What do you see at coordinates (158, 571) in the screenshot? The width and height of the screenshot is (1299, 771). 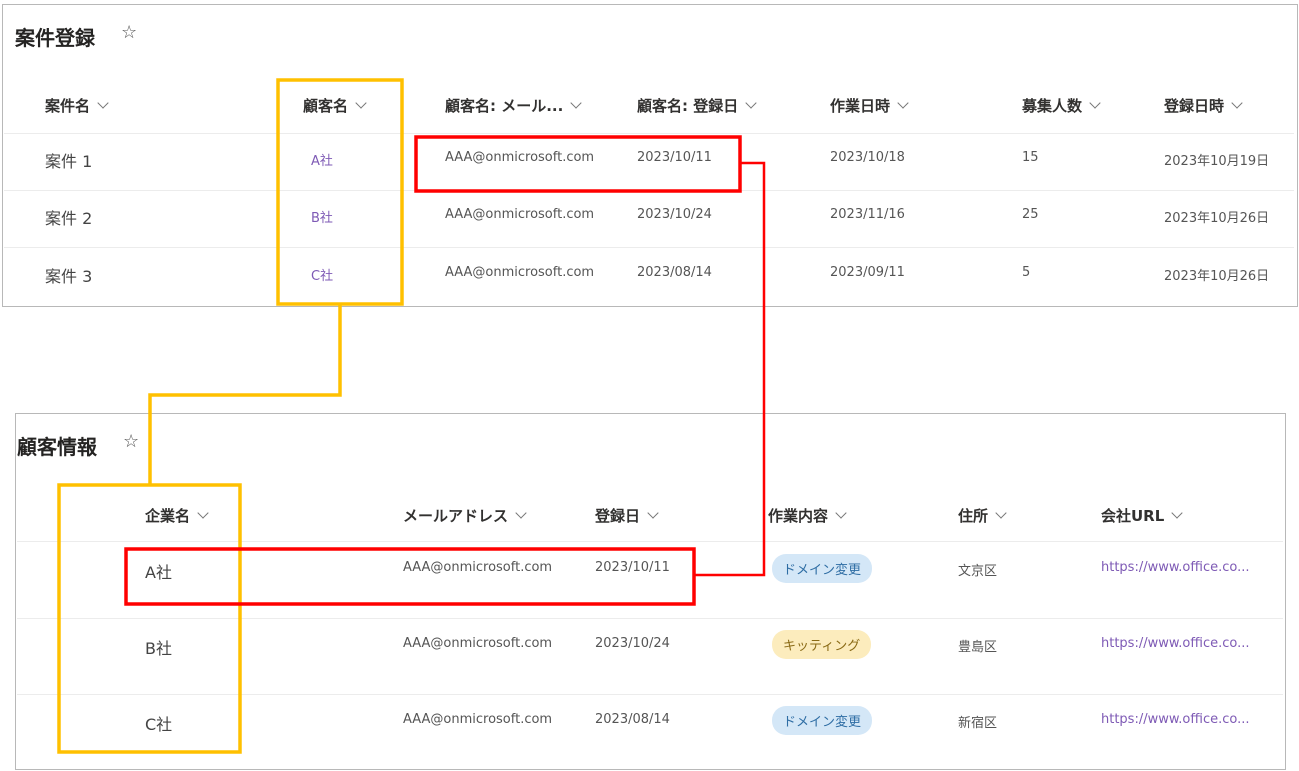 I see `company-name: A社` at bounding box center [158, 571].